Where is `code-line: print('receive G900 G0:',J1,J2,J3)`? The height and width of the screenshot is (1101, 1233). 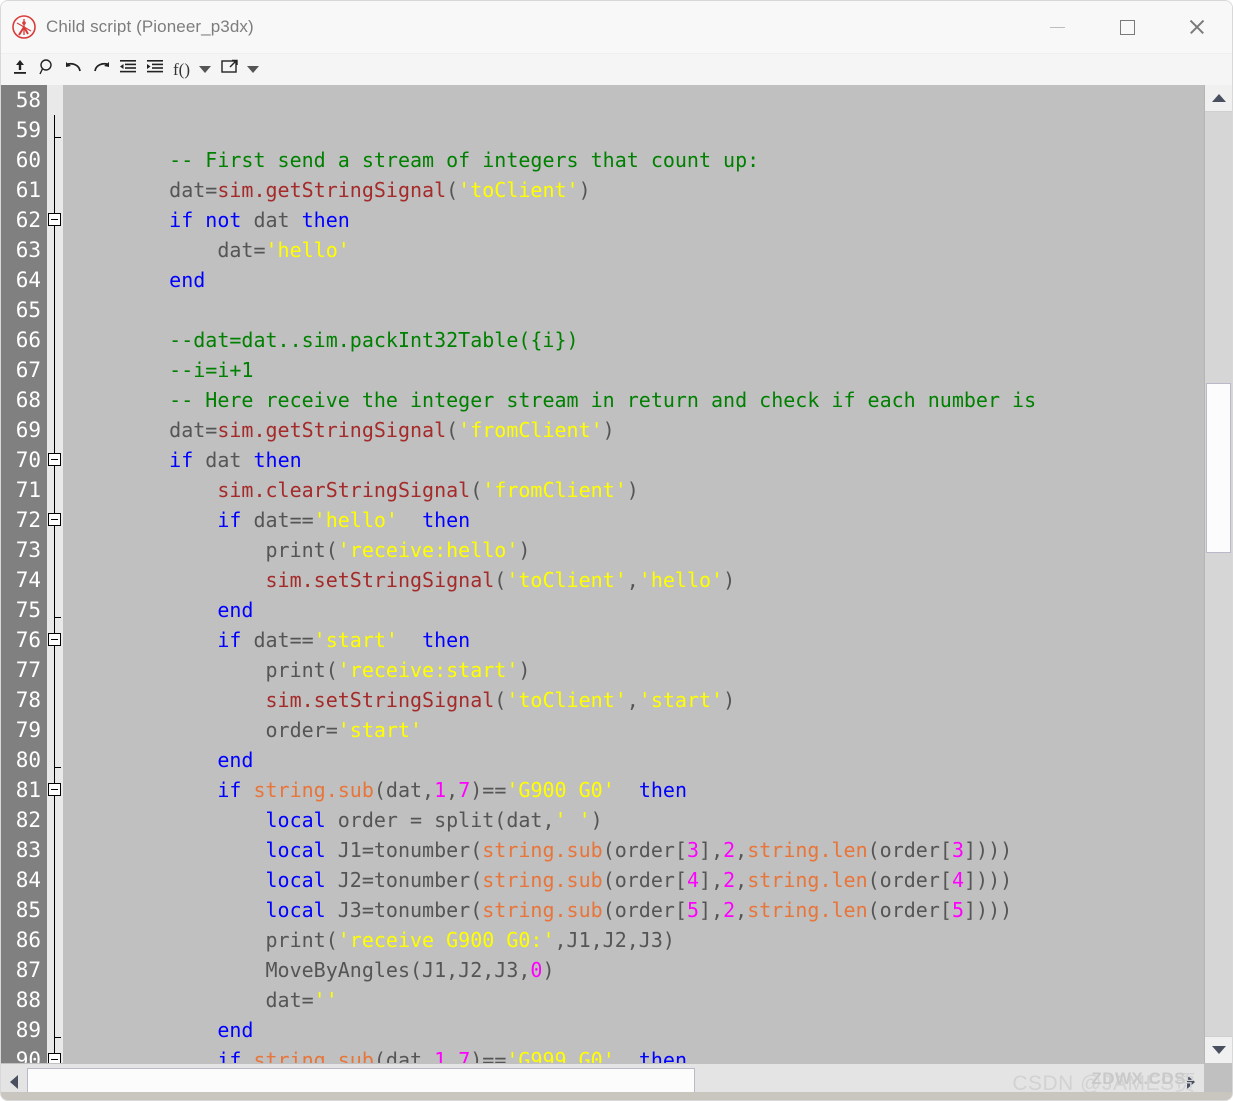 code-line: print('receive G900 G0:',J1,J2,J3) is located at coordinates (633, 940).